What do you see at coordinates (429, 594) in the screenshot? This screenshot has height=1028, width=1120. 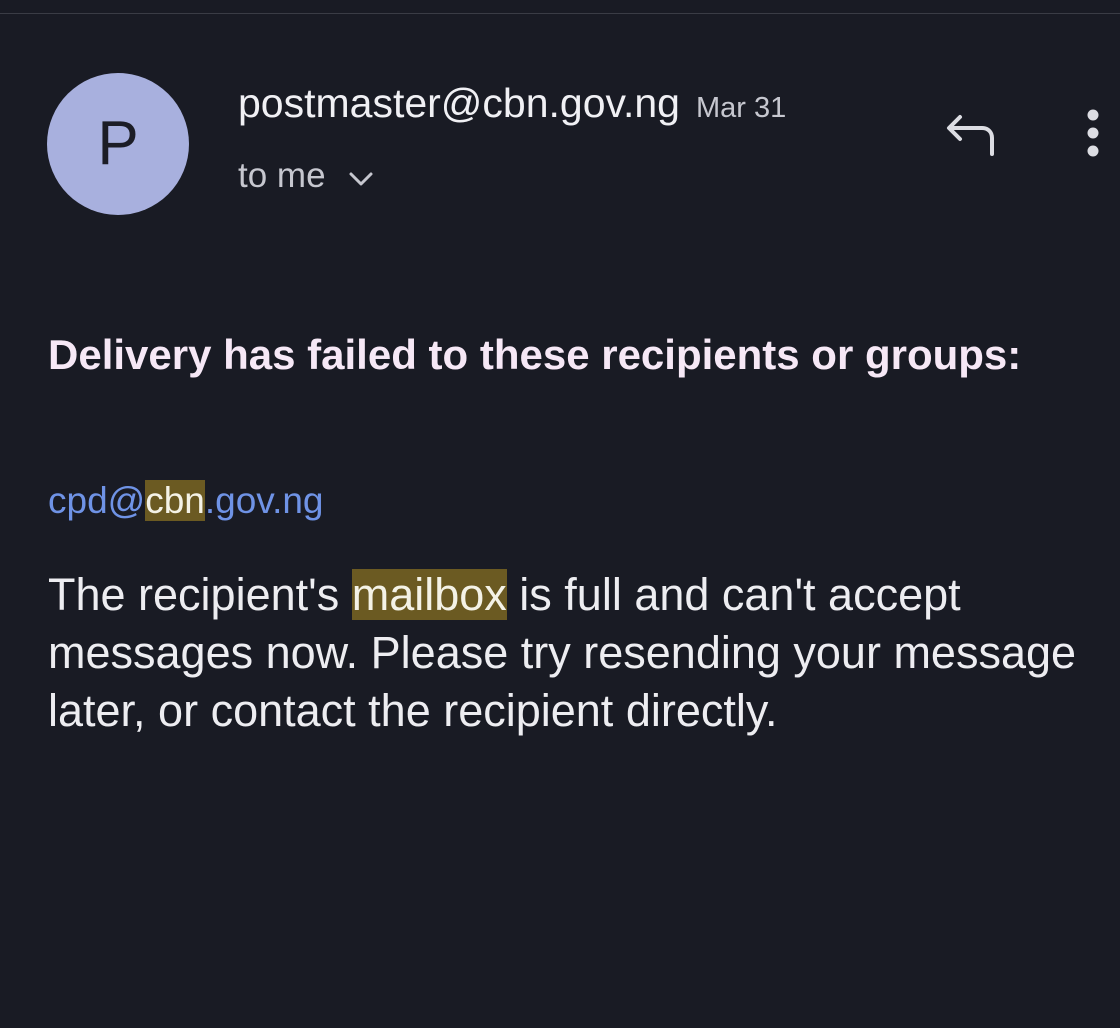 I see `search-highlight: mailbox` at bounding box center [429, 594].